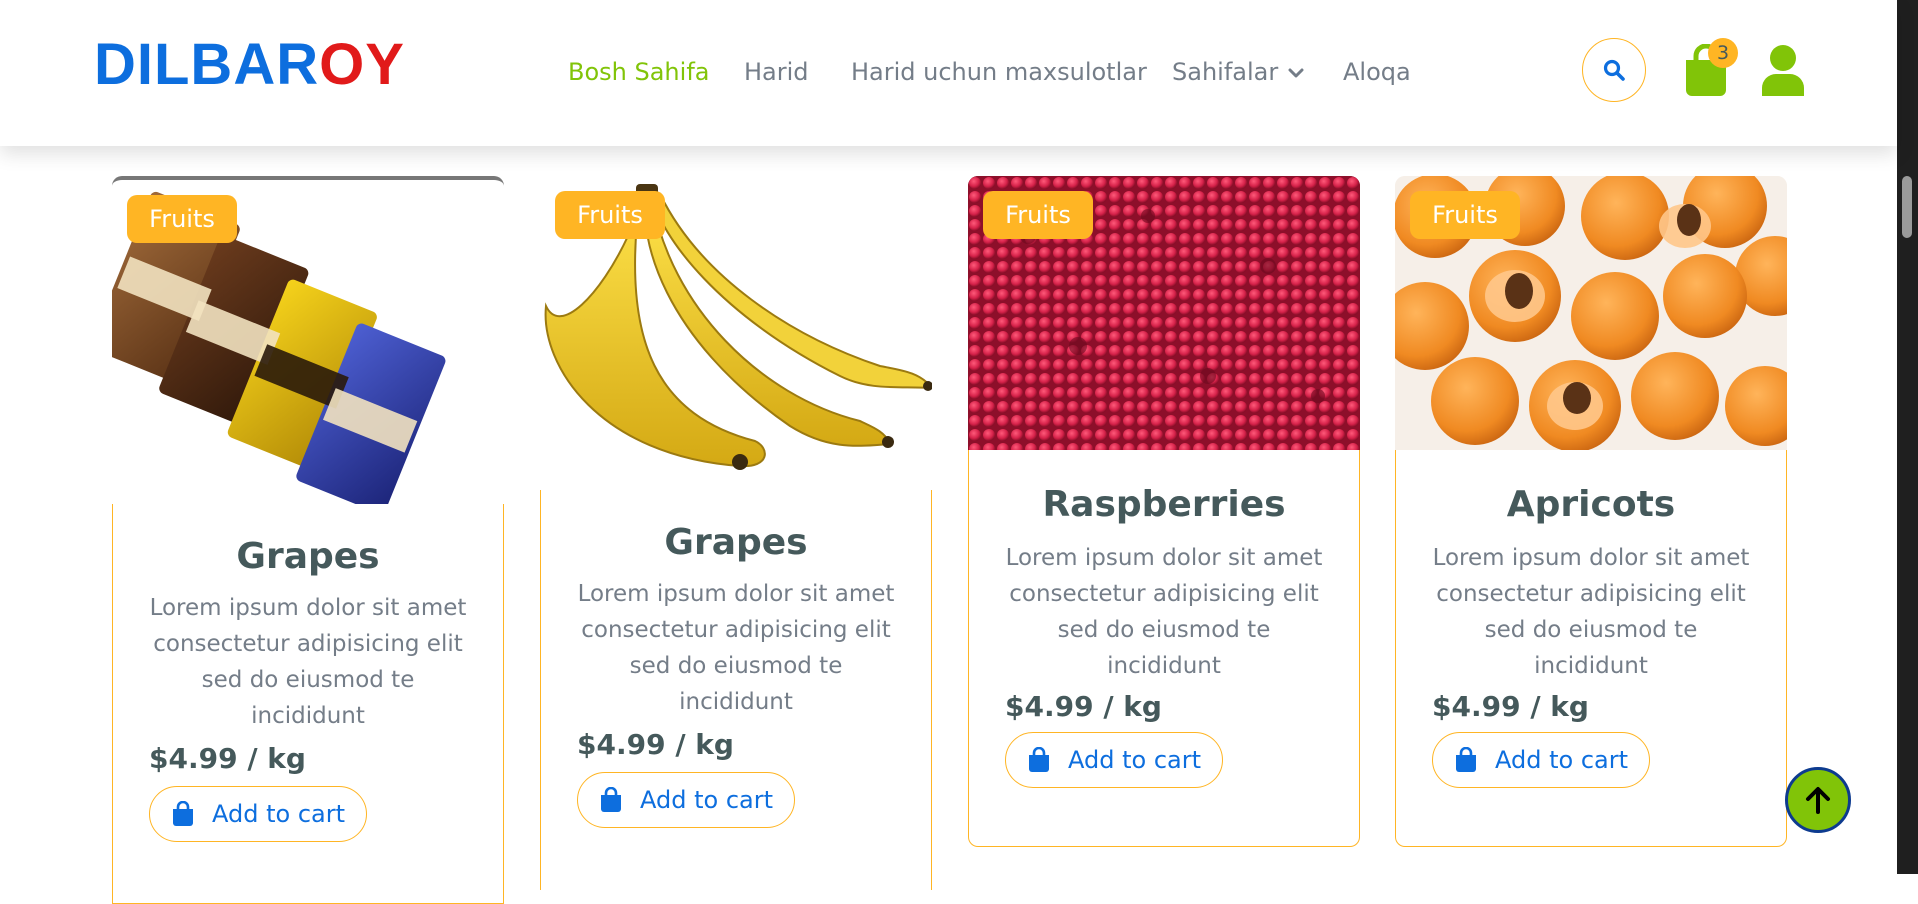 The width and height of the screenshot is (1918, 904). Describe the element at coordinates (1164, 504) in the screenshot. I see `product-title: Raspberries` at that location.